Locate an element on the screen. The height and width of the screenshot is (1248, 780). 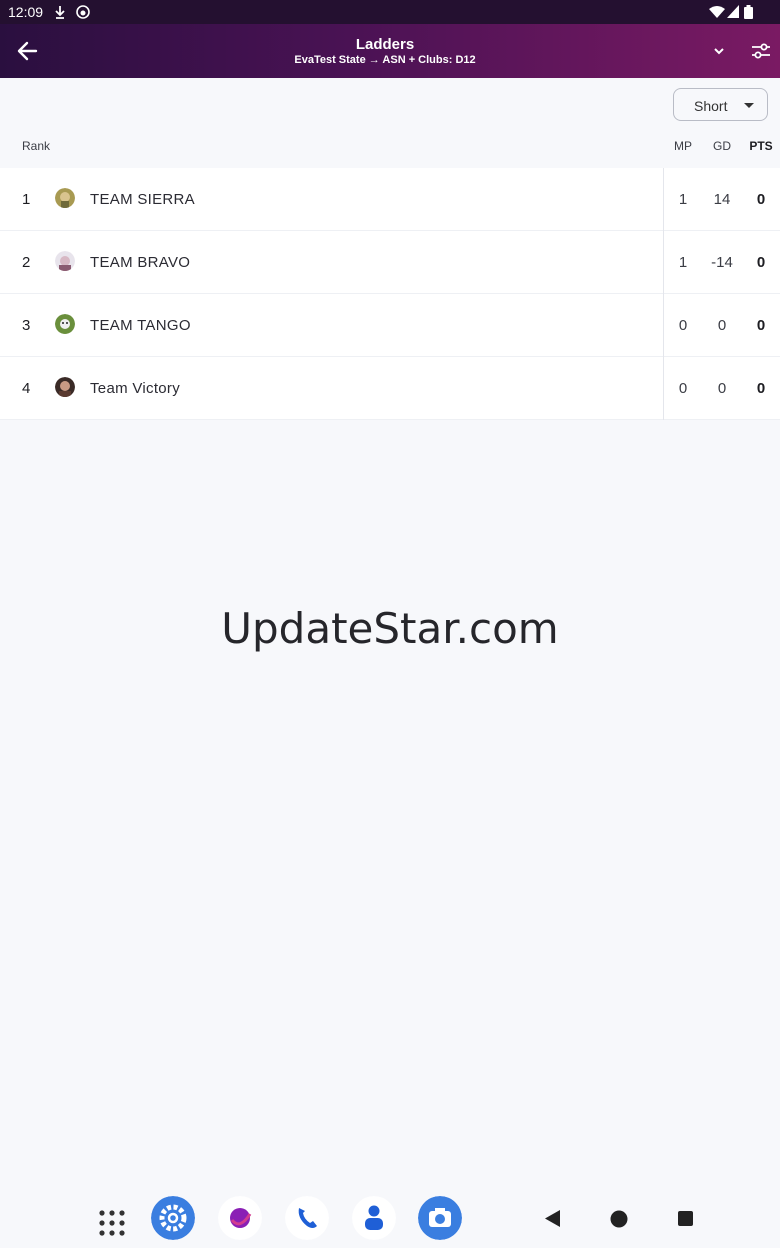
status-time: 12:09 is located at coordinates (26, 12).